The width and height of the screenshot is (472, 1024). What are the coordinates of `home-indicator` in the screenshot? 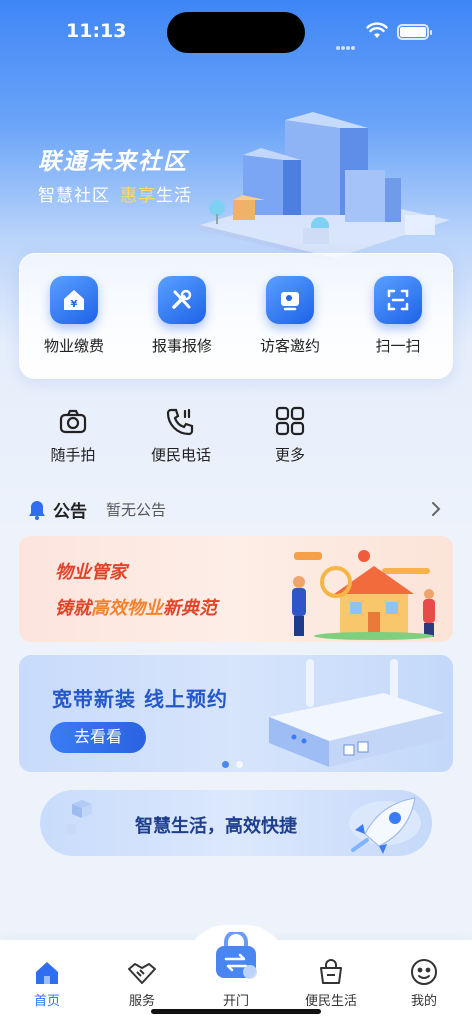 It's located at (236, 1011).